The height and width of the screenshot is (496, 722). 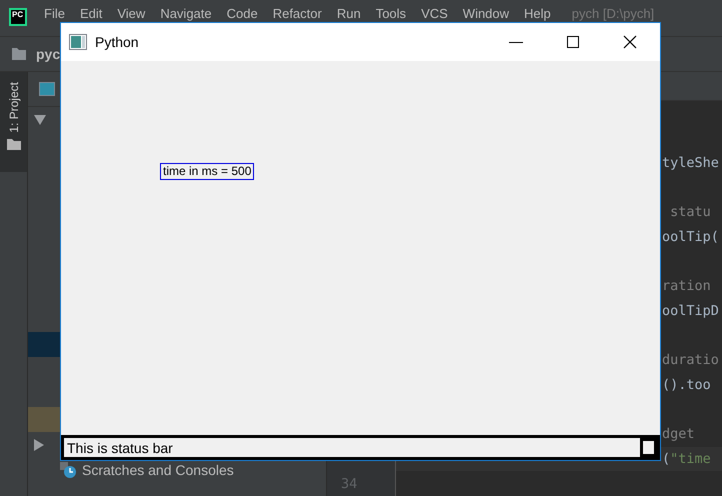 I want to click on menu-item: Run, so click(x=348, y=13).